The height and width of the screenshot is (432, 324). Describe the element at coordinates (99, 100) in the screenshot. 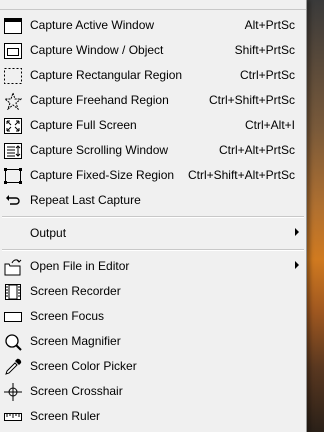

I see `menu-item-label: Capture Freehand Region` at that location.